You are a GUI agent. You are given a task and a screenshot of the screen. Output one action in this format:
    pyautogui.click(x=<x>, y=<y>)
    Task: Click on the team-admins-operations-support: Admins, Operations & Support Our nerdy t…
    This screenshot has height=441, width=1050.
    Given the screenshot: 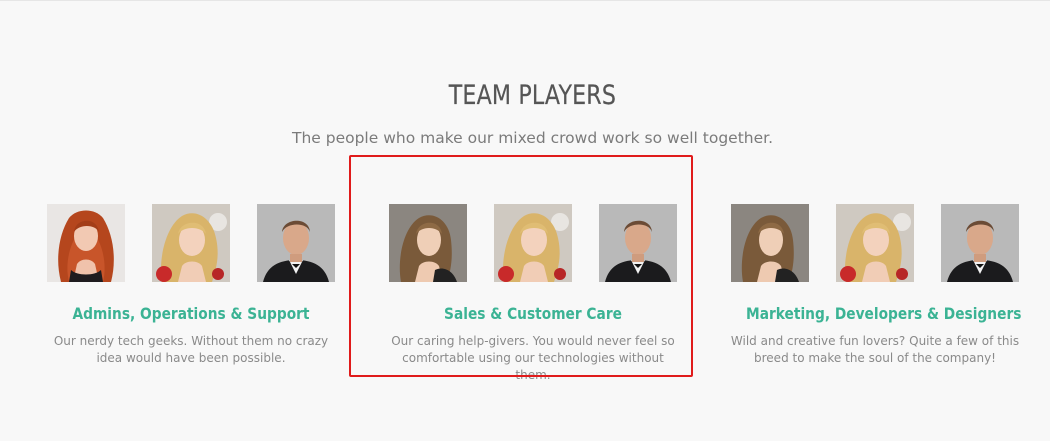 What is the action you would take?
    pyautogui.click(x=191, y=284)
    